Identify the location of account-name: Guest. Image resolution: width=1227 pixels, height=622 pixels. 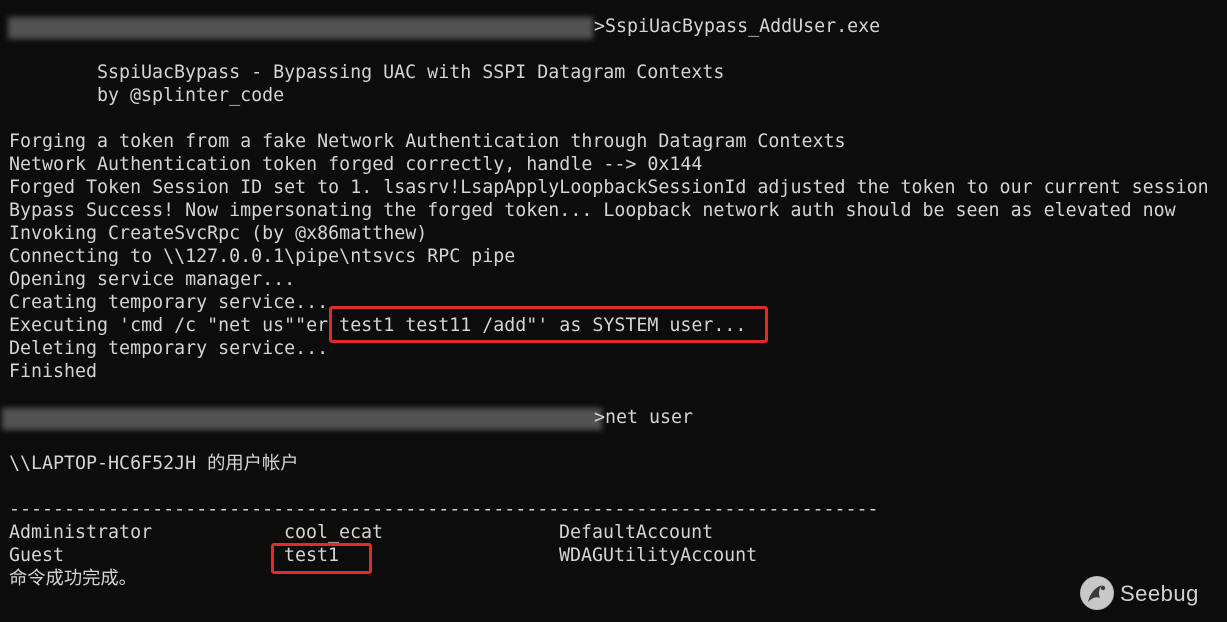
(37, 555).